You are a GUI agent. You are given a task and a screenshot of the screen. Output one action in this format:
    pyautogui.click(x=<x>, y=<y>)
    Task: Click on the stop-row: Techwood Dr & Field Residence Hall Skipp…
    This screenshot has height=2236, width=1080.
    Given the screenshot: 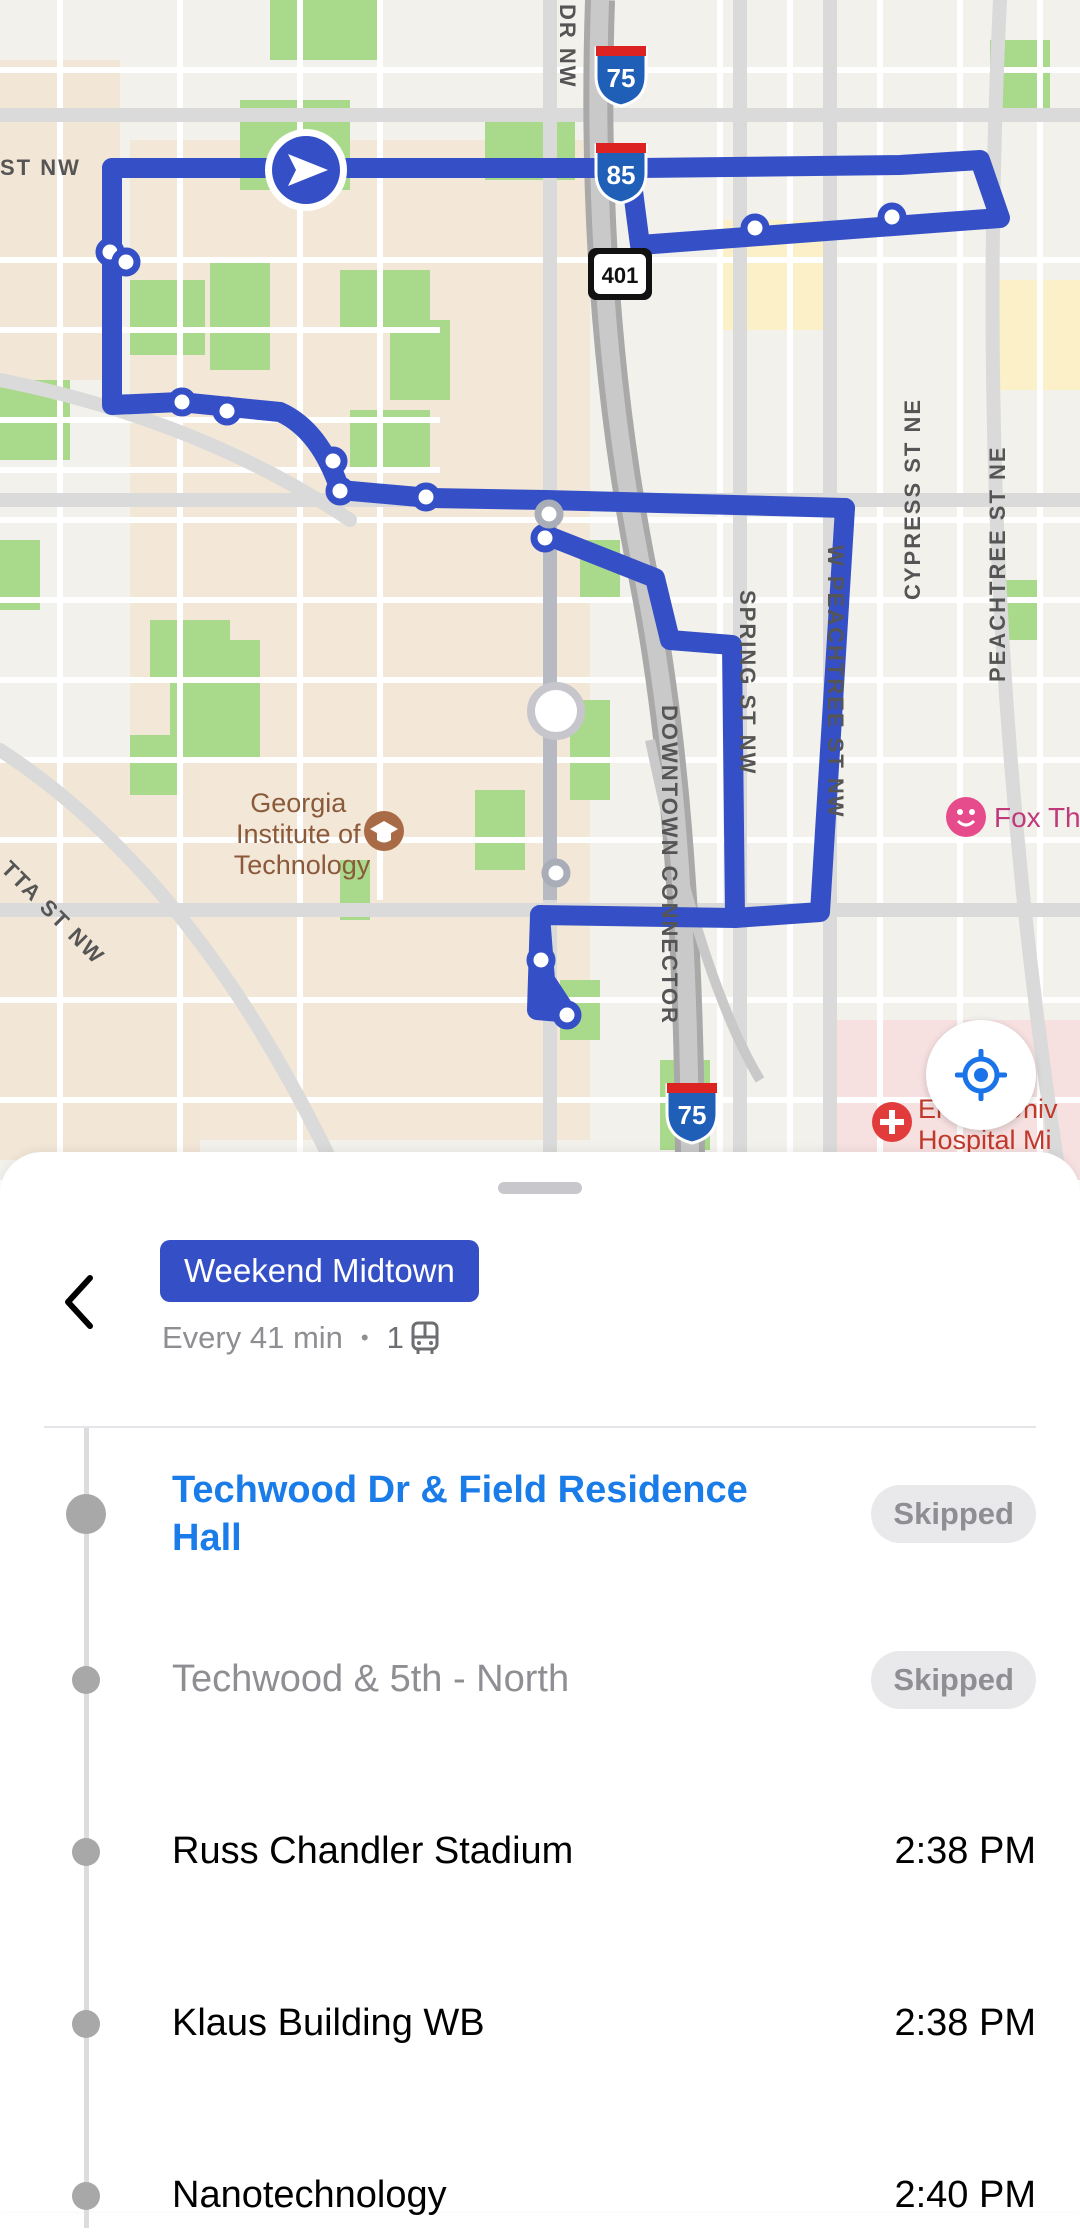 What is the action you would take?
    pyautogui.click(x=540, y=1515)
    